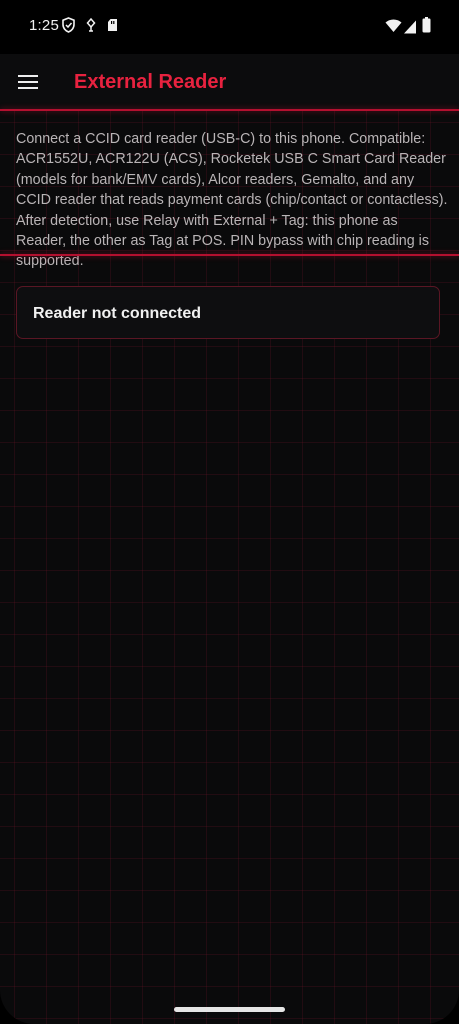 The width and height of the screenshot is (459, 1024). What do you see at coordinates (112, 25) in the screenshot?
I see `sd-card-icon` at bounding box center [112, 25].